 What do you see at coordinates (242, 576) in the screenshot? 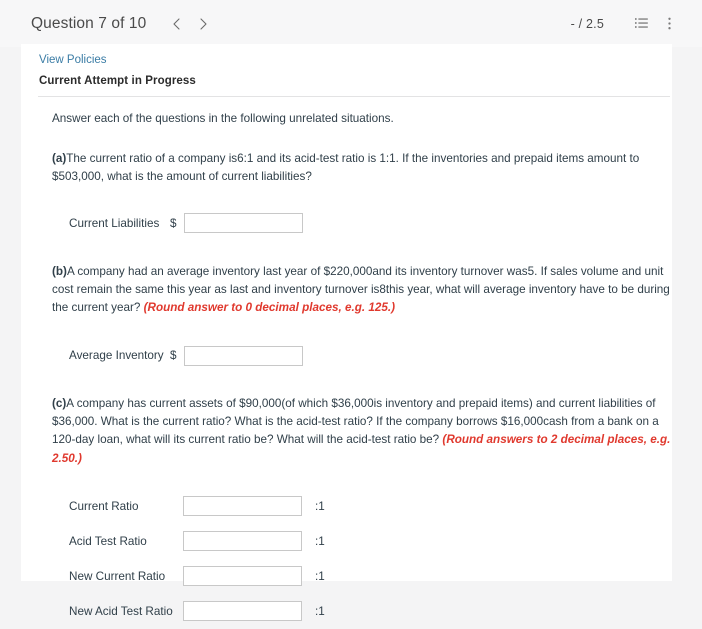
I see `new-current-ratio-input` at bounding box center [242, 576].